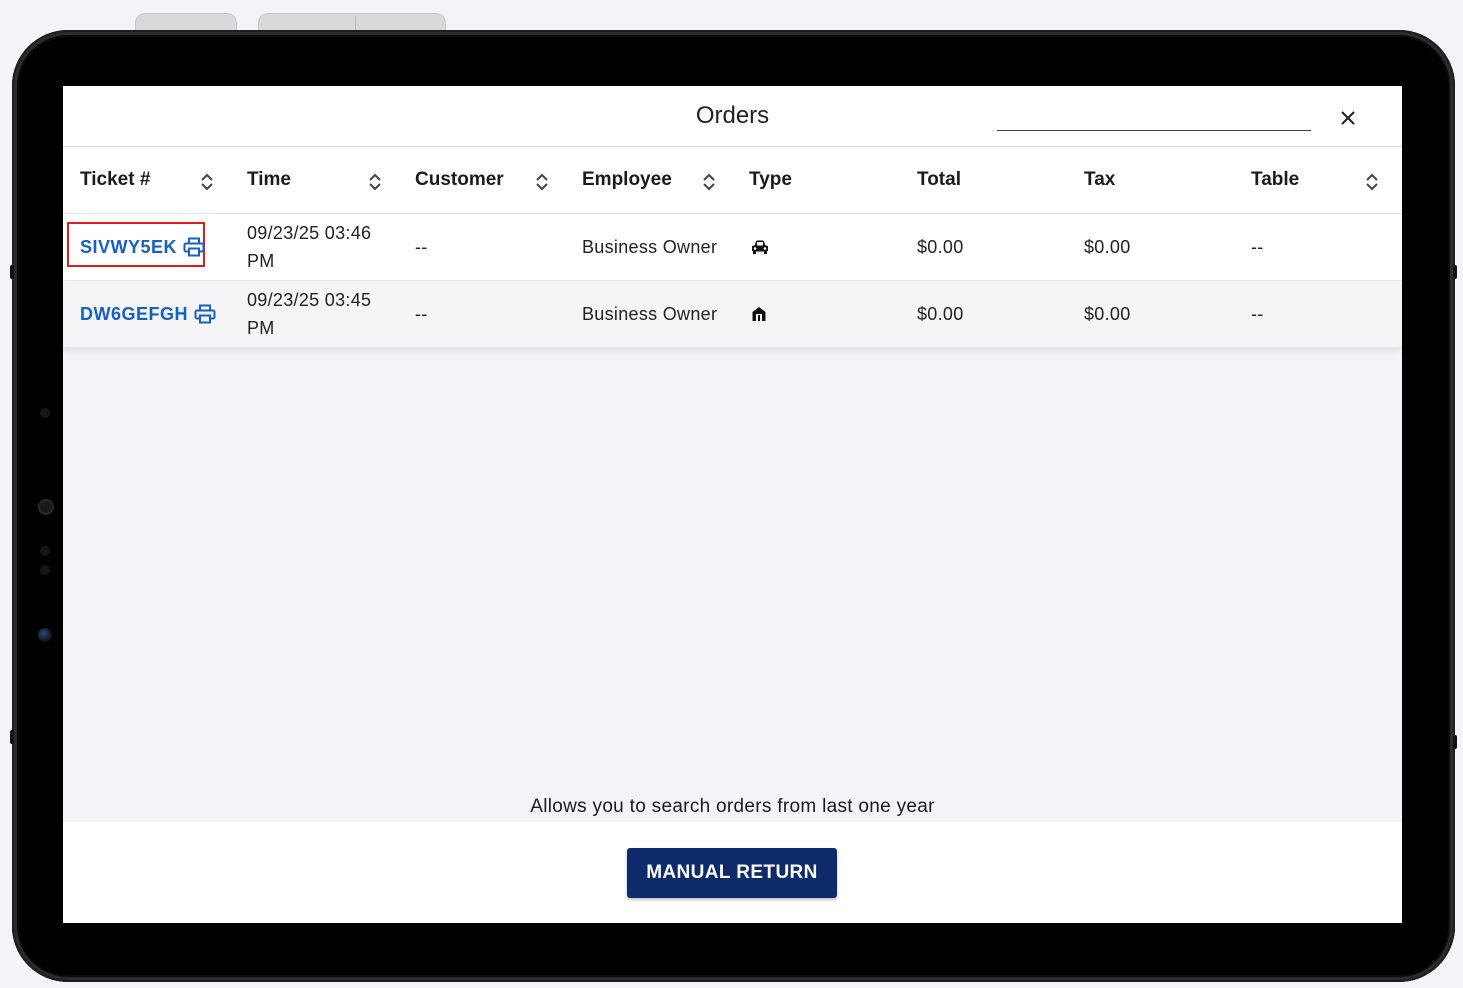  What do you see at coordinates (459, 180) in the screenshot?
I see `column-header-customer: Customer` at bounding box center [459, 180].